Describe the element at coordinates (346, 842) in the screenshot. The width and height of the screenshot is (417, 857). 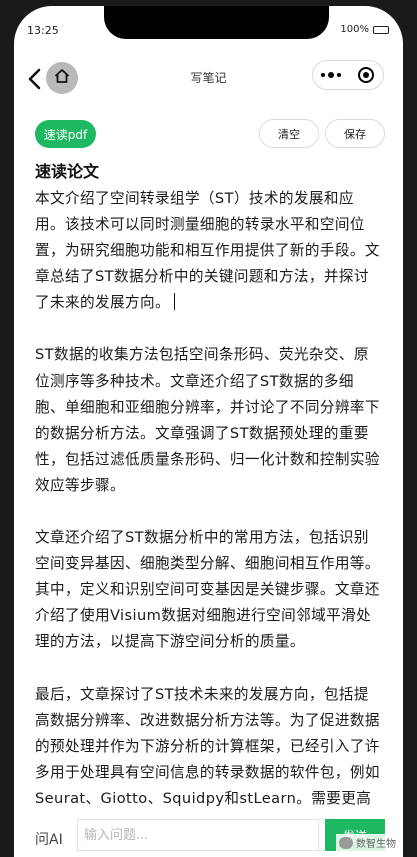
I see `wechat-logo-icon` at that location.